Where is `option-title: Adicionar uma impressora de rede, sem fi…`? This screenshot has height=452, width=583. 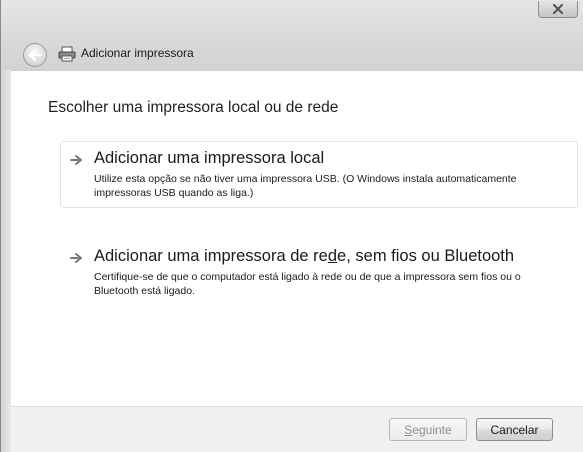
option-title: Adicionar uma impressora de rede, sem fi… is located at coordinates (304, 256).